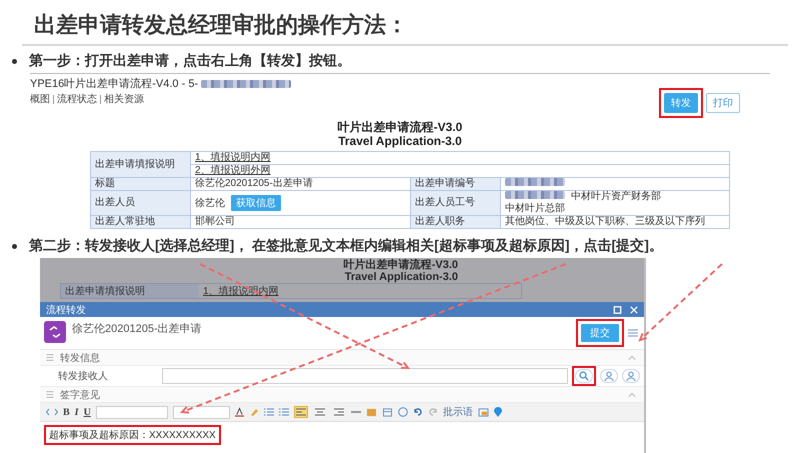 The height and width of the screenshot is (453, 800). Describe the element at coordinates (457, 412) in the screenshot. I see `phrase-button: 批示语` at that location.